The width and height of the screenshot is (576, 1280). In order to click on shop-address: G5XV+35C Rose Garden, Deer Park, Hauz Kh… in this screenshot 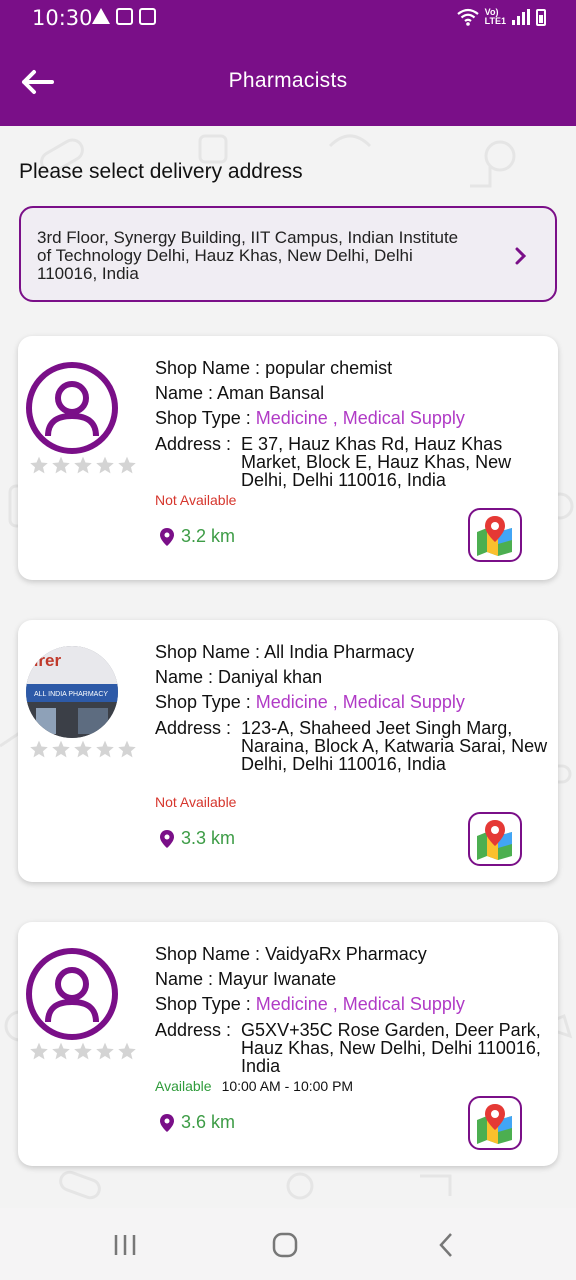, I will do `click(391, 1048)`.